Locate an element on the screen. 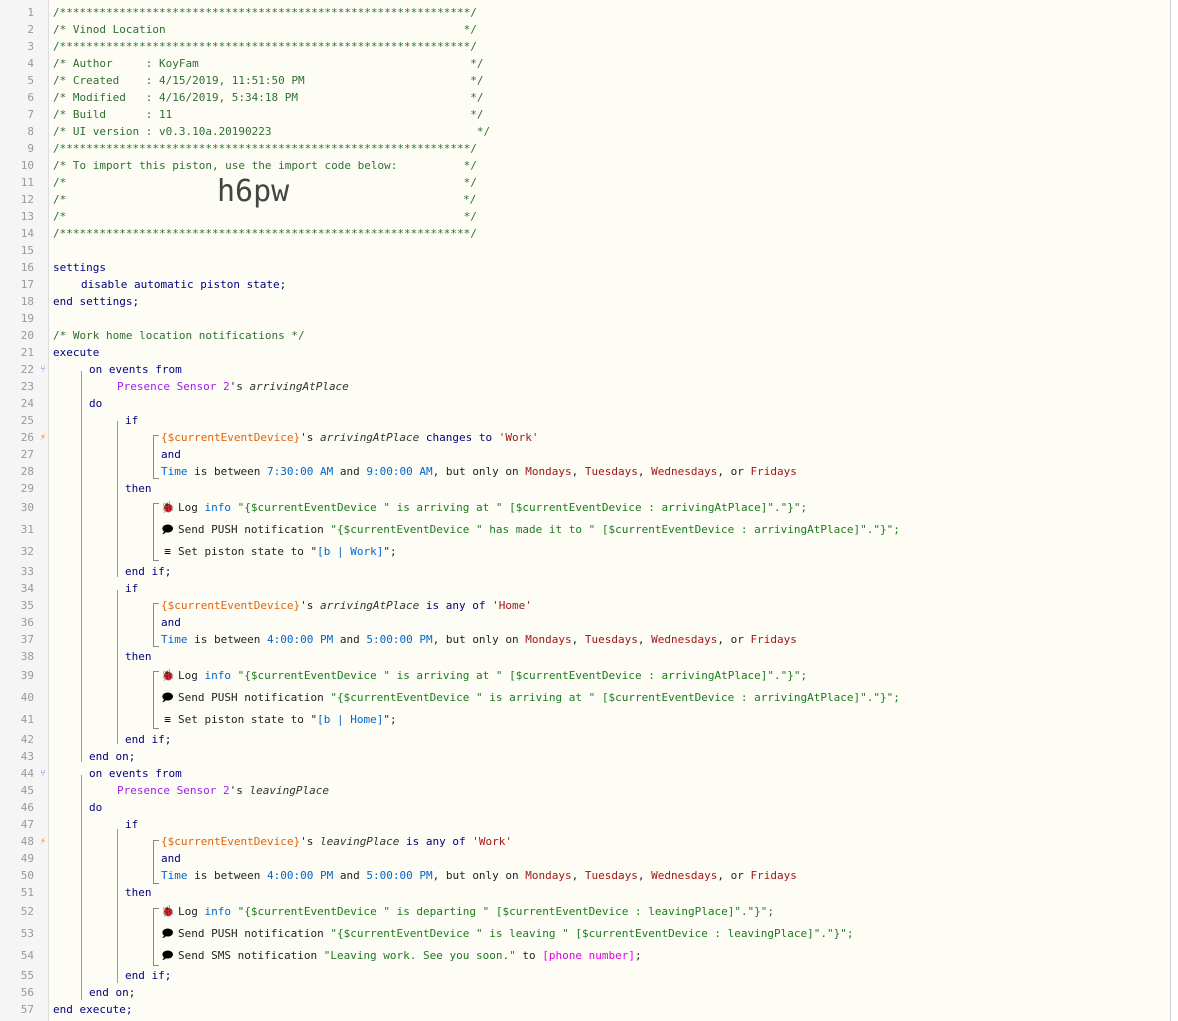 This screenshot has height=1021, width=1178. settings-statement: disable automatic piston state; is located at coordinates (183, 284).